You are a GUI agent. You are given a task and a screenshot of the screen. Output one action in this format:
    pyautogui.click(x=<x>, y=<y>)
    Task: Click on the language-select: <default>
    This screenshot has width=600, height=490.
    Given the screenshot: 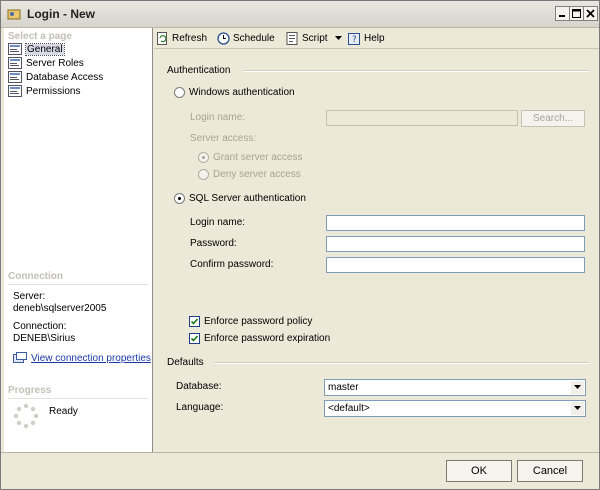 What is the action you would take?
    pyautogui.click(x=455, y=408)
    